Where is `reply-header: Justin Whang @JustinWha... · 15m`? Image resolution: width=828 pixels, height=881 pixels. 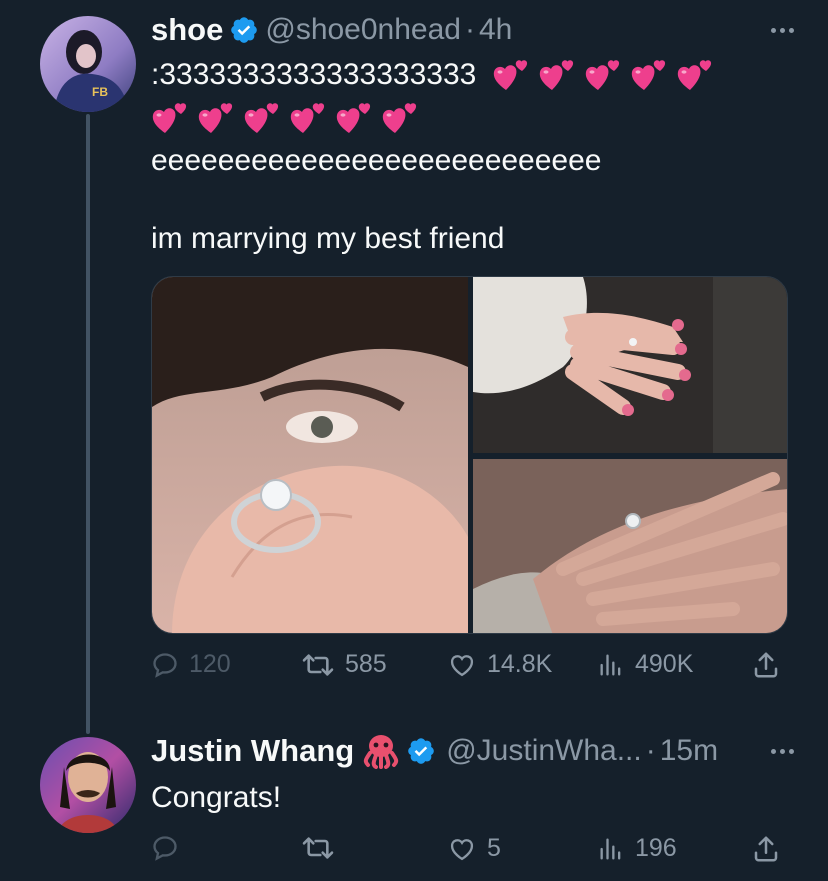
reply-header: Justin Whang @JustinWha... · 15m is located at coordinates (434, 751).